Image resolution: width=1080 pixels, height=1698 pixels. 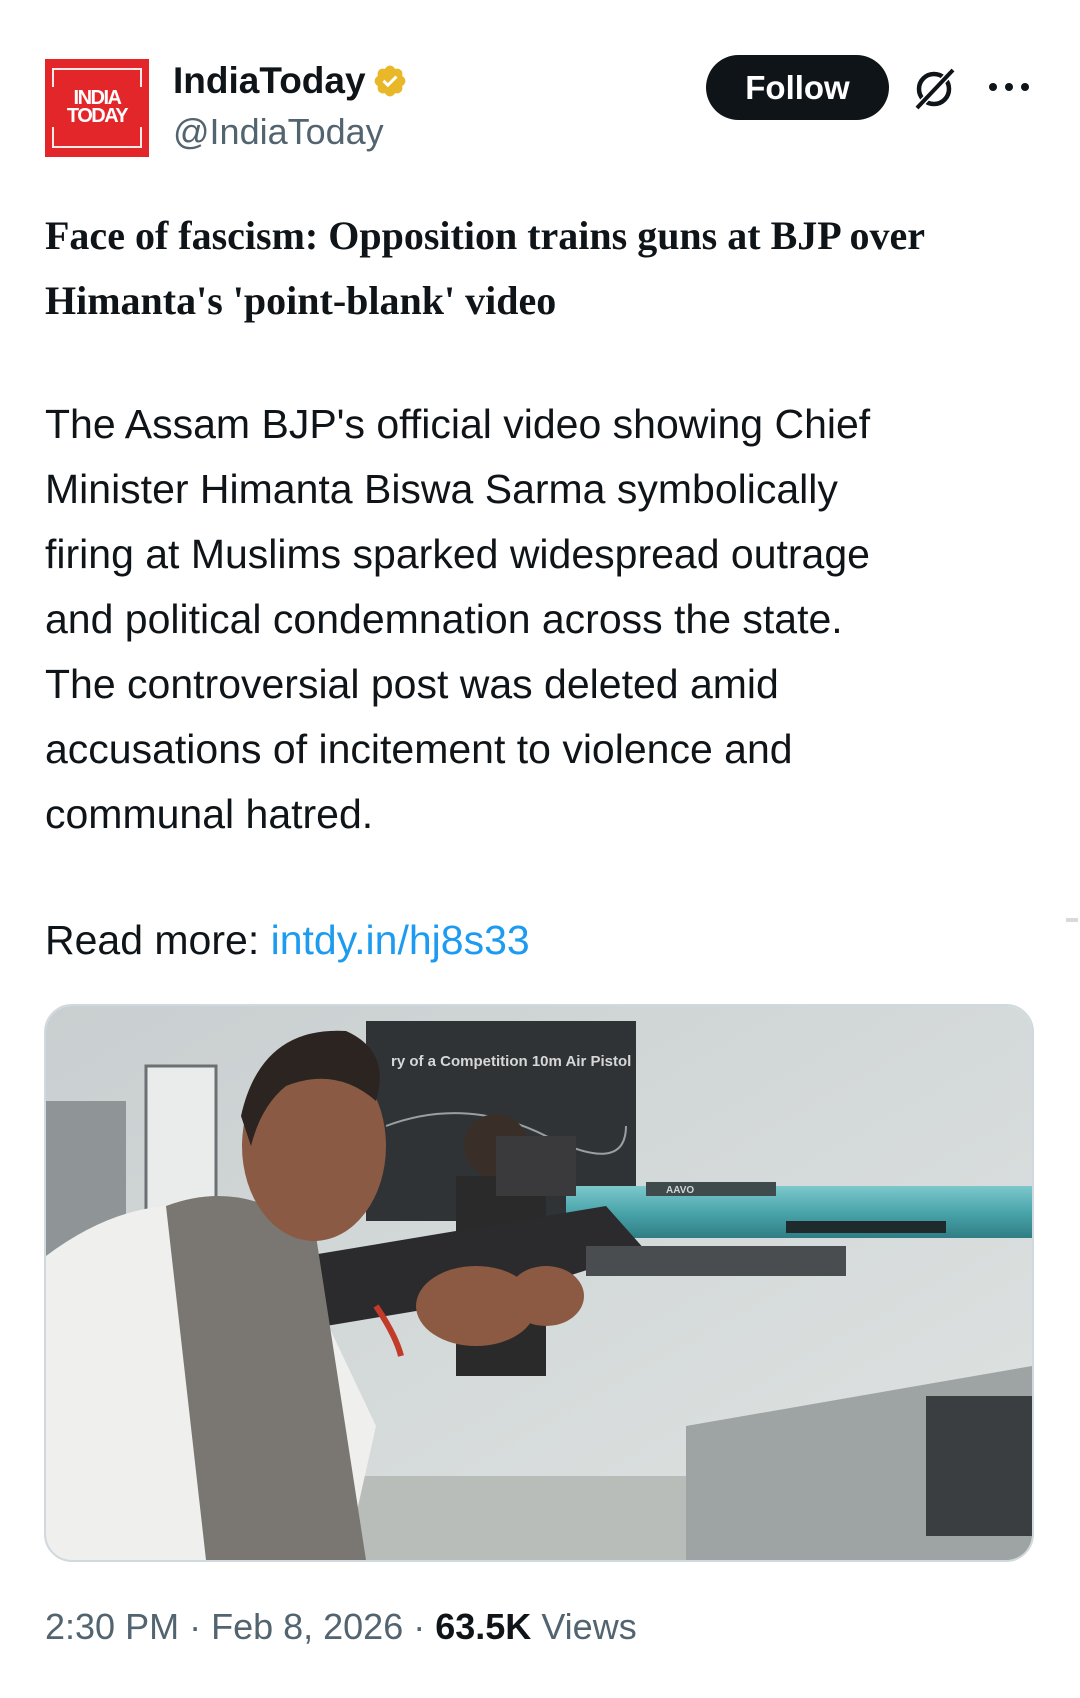 I want to click on post-date: Feb 8, 2026, so click(x=307, y=1626).